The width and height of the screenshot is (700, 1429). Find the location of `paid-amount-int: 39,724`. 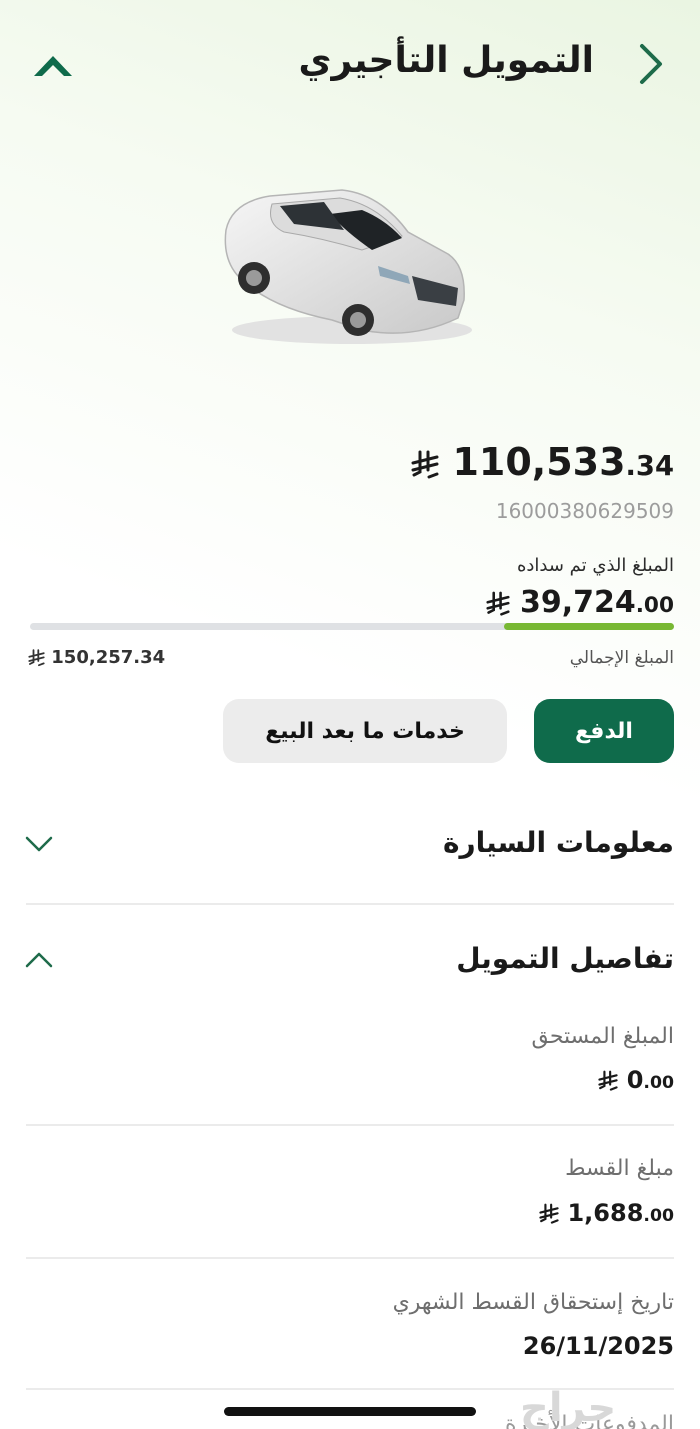

paid-amount-int: 39,724 is located at coordinates (577, 602).